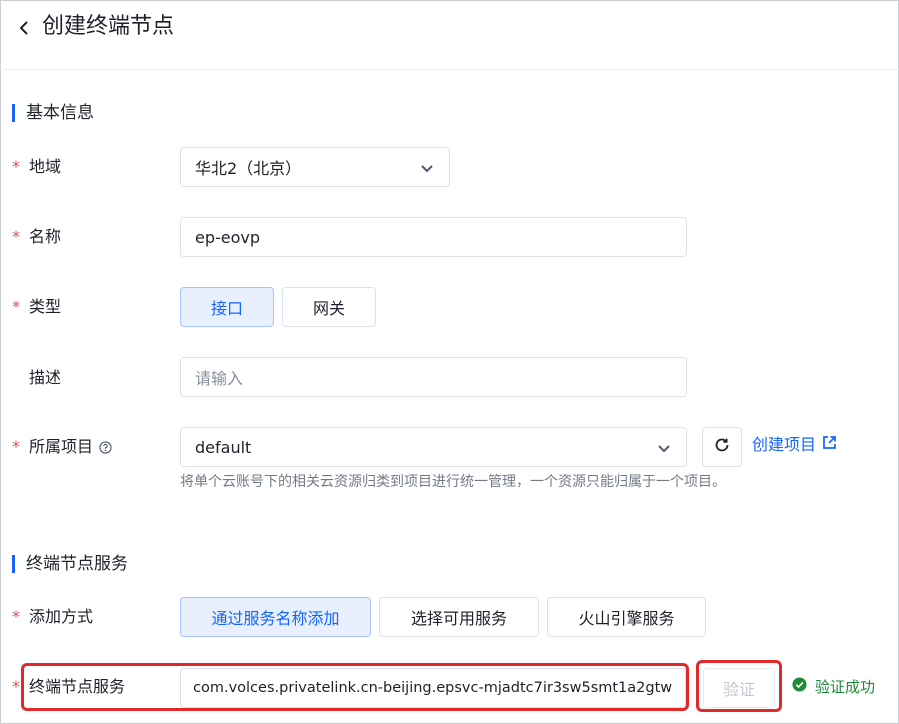 The height and width of the screenshot is (724, 899). What do you see at coordinates (433, 447) in the screenshot?
I see `project-select: default` at bounding box center [433, 447].